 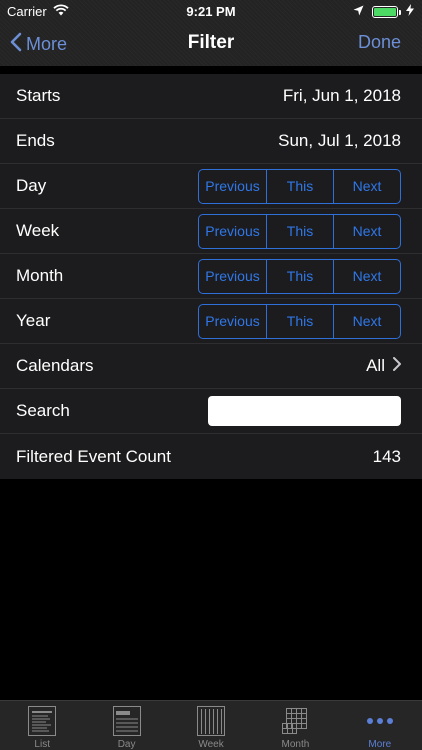 I want to click on month-next-button: Next, so click(x=366, y=276).